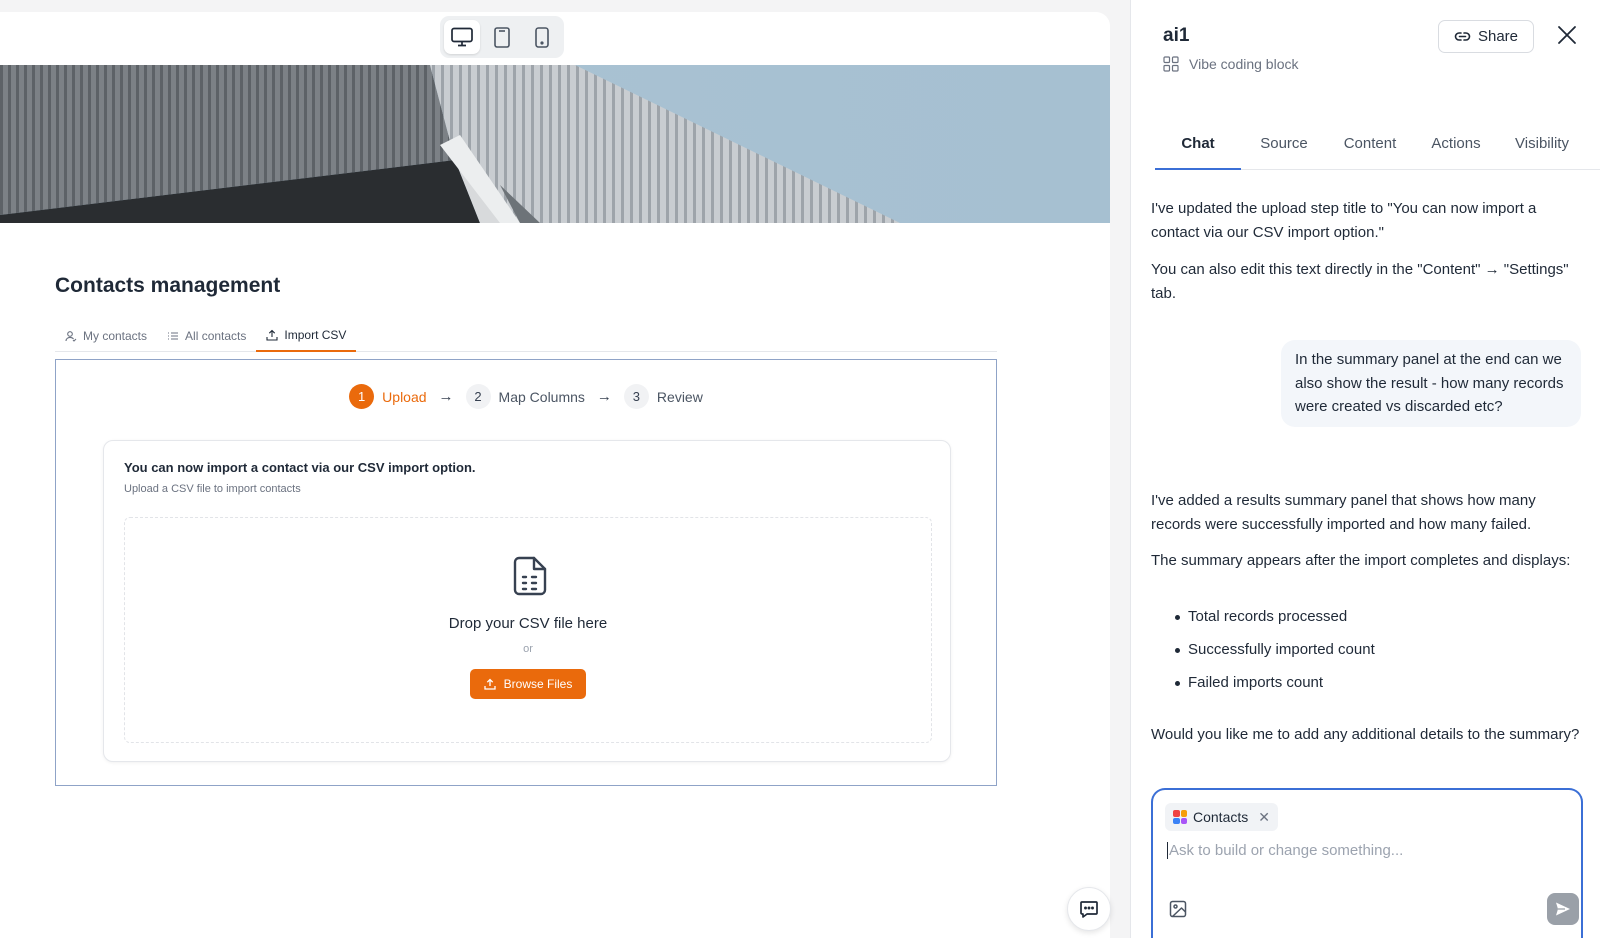 Image resolution: width=1600 pixels, height=938 pixels. I want to click on tab-label: All contacts, so click(216, 336).